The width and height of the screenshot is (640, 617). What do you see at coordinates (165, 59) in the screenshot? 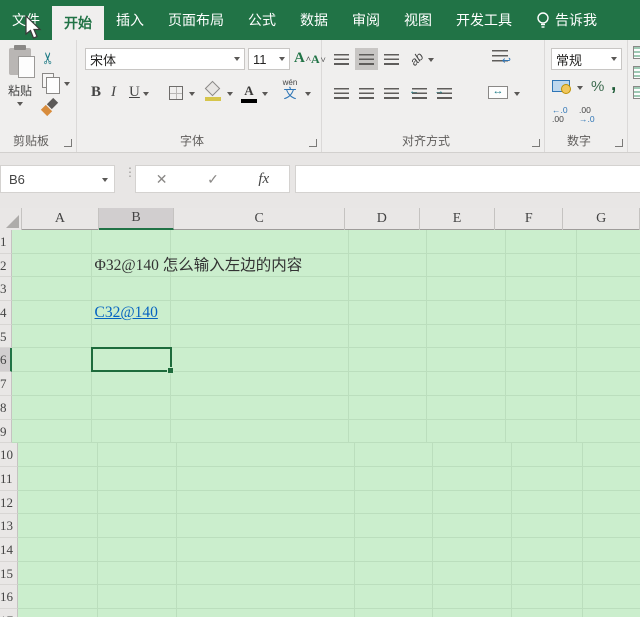
I see `font-name-combobox: 宋体` at bounding box center [165, 59].